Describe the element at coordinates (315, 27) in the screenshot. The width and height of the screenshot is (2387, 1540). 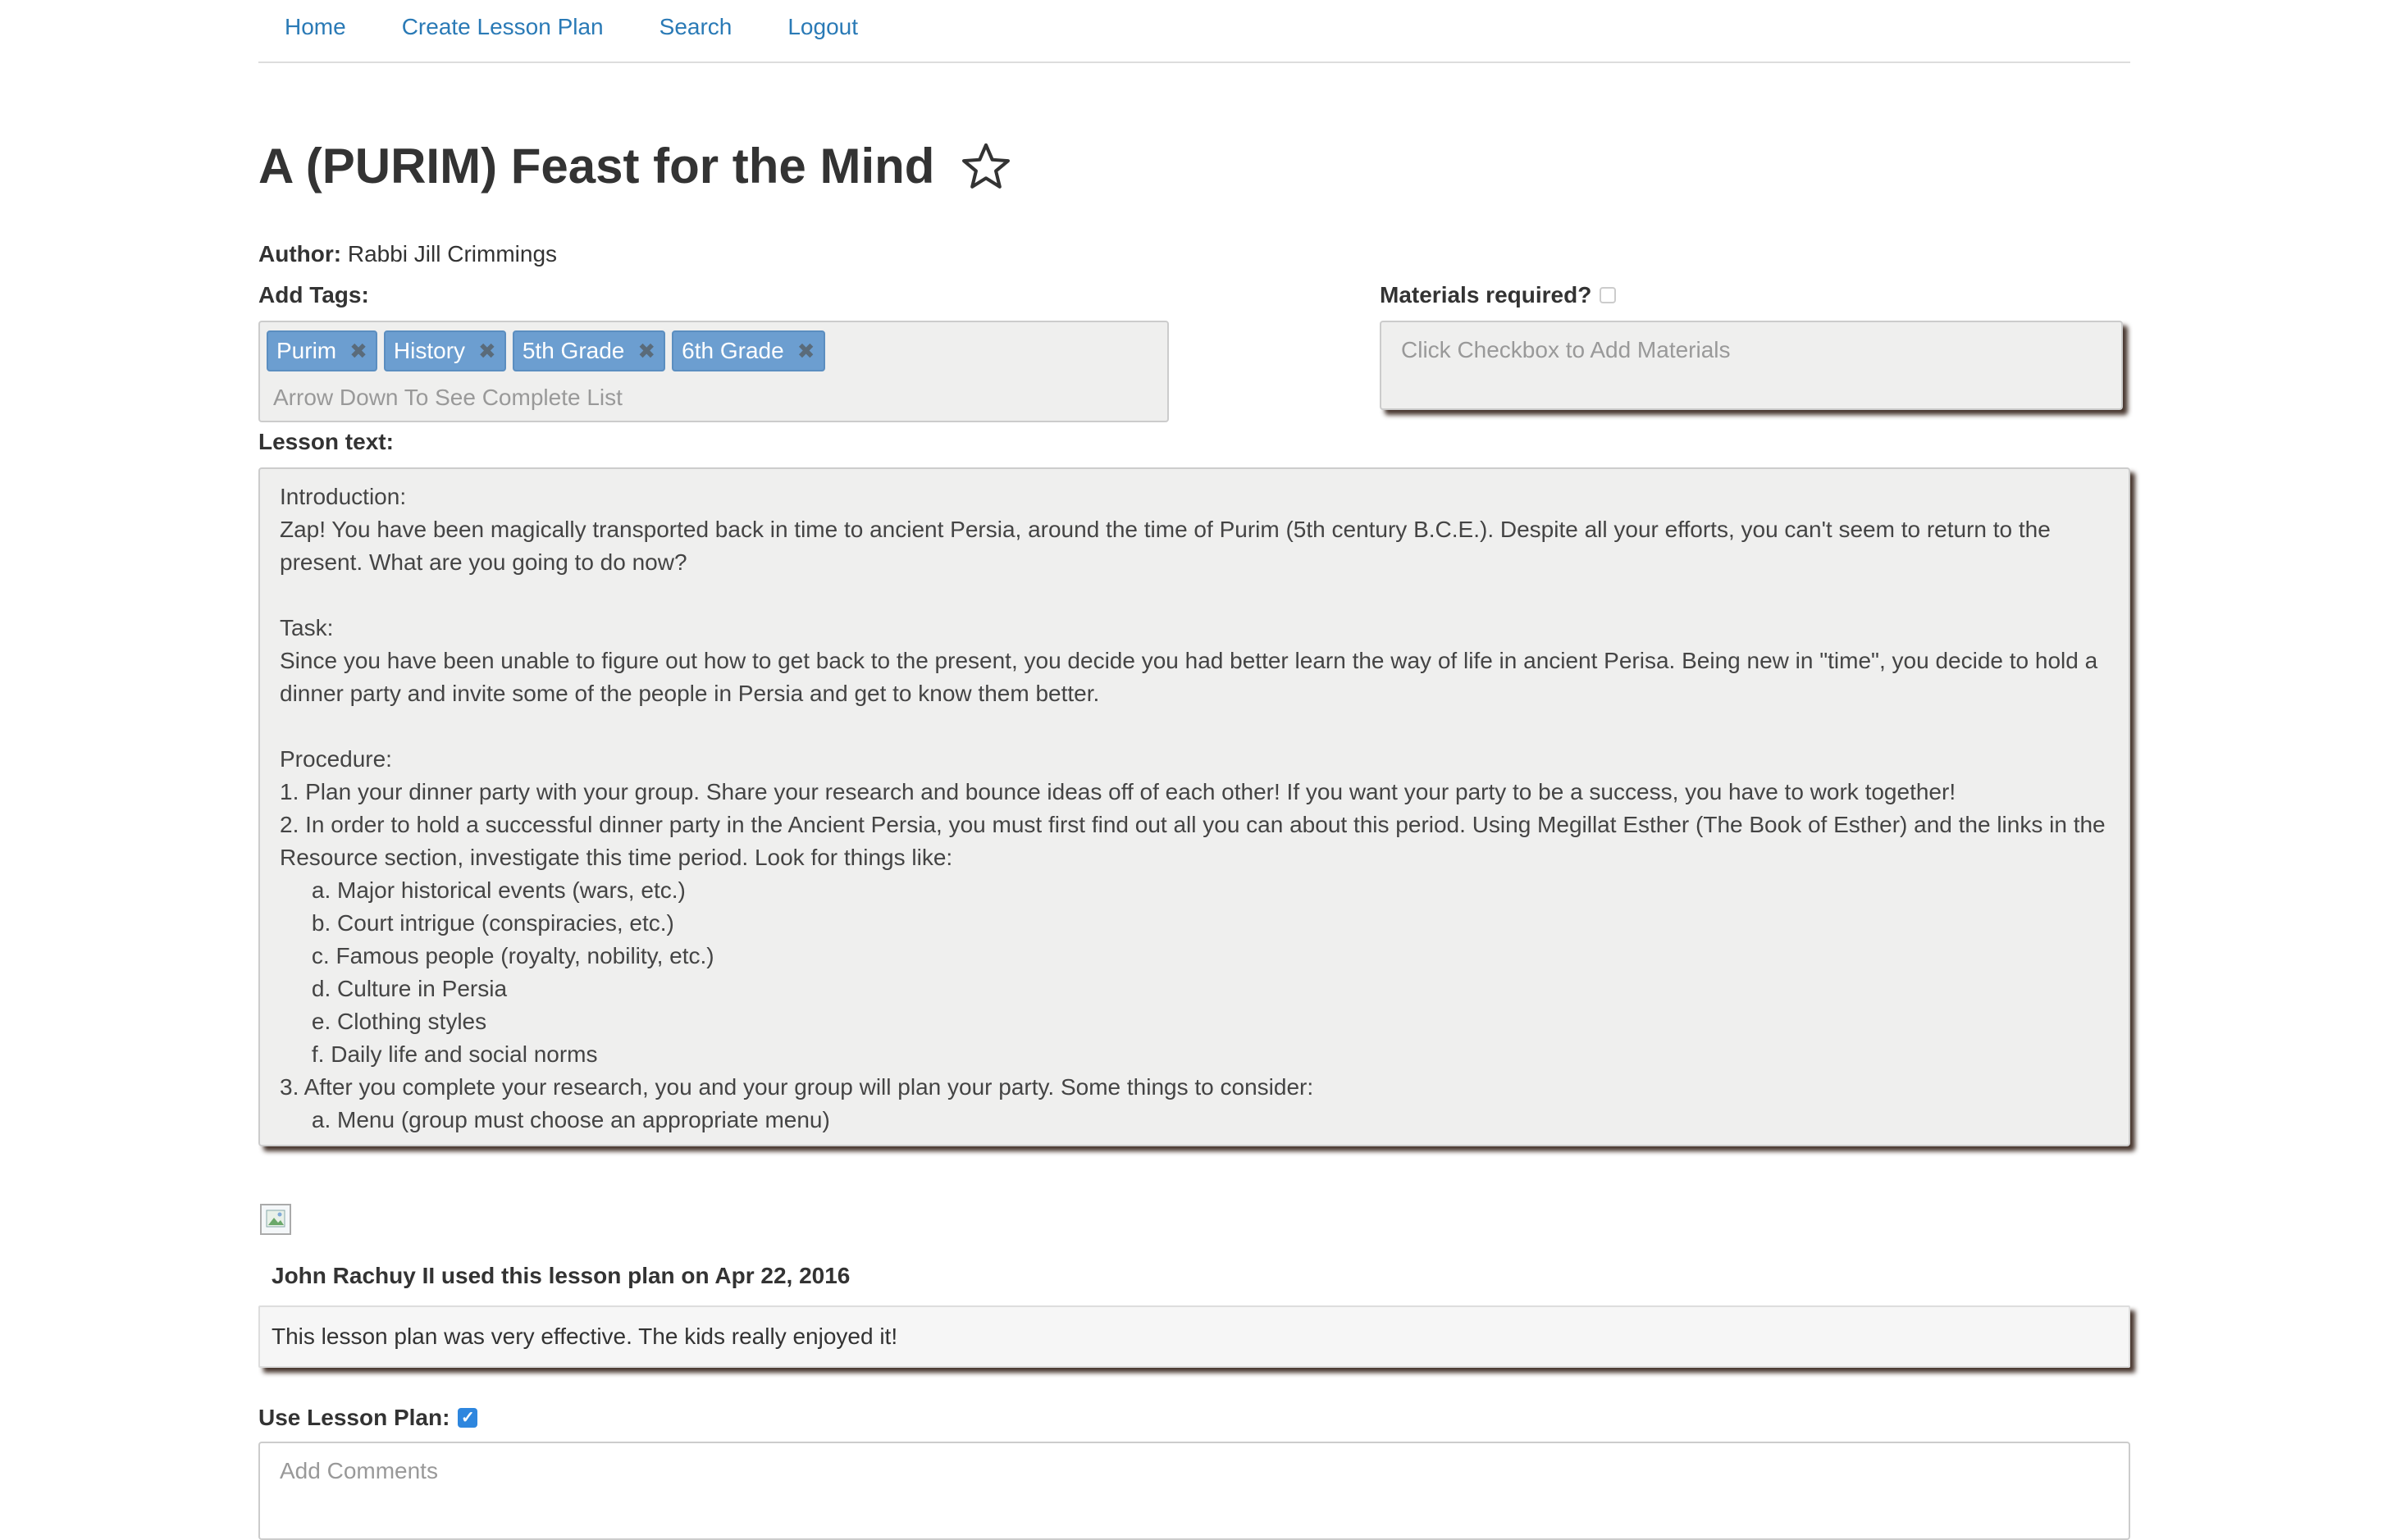
I see `nav-home-link: Home` at that location.